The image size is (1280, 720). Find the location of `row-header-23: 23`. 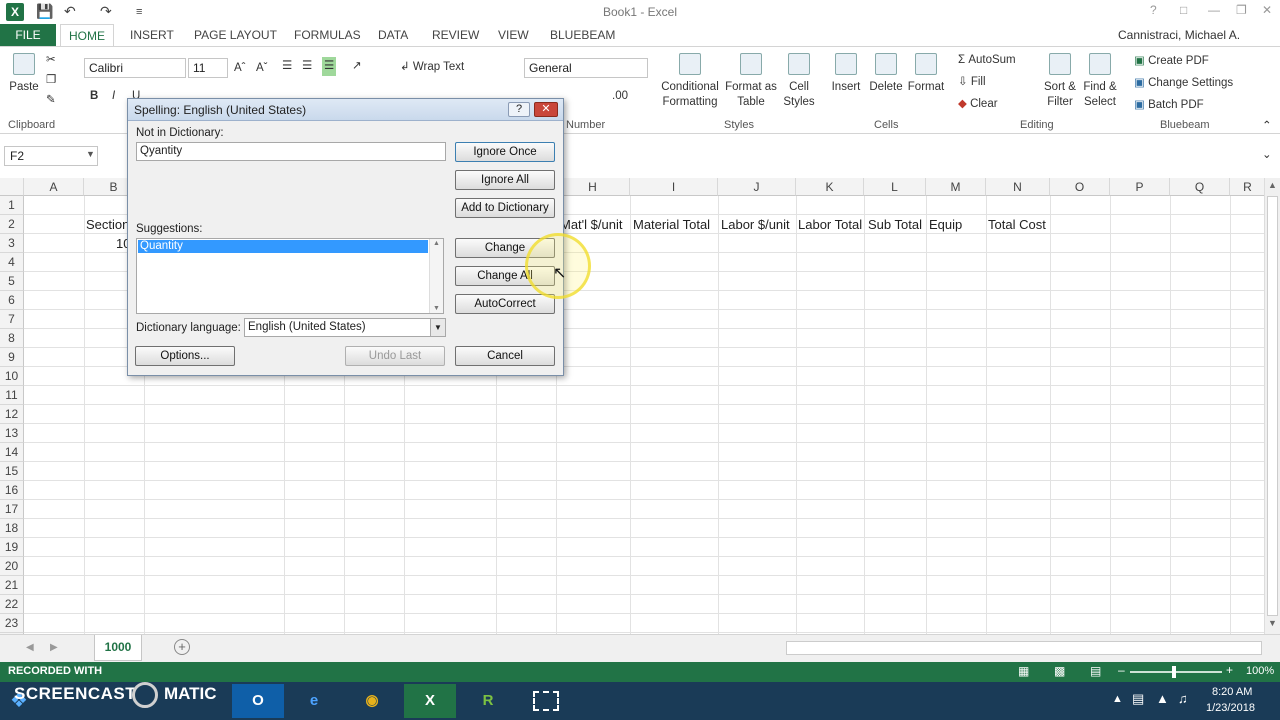

row-header-23: 23 is located at coordinates (12, 623).